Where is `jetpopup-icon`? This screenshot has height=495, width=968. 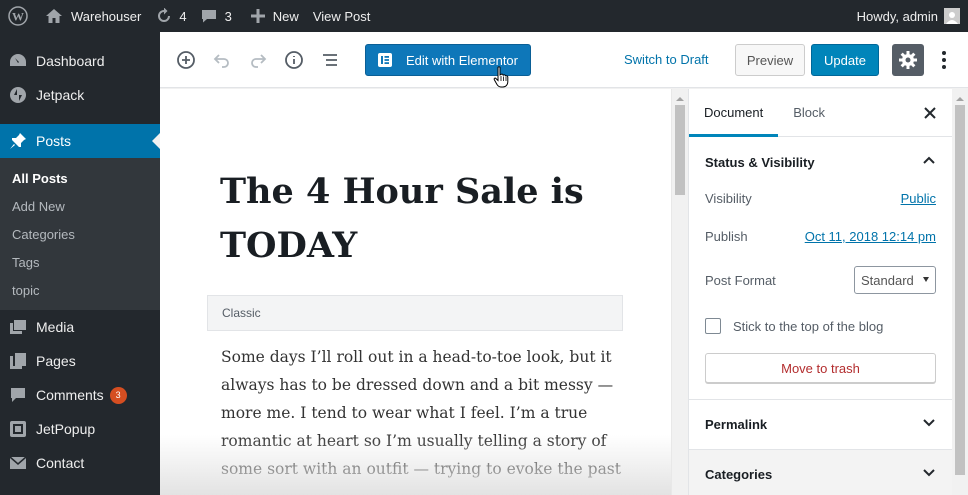 jetpopup-icon is located at coordinates (18, 429).